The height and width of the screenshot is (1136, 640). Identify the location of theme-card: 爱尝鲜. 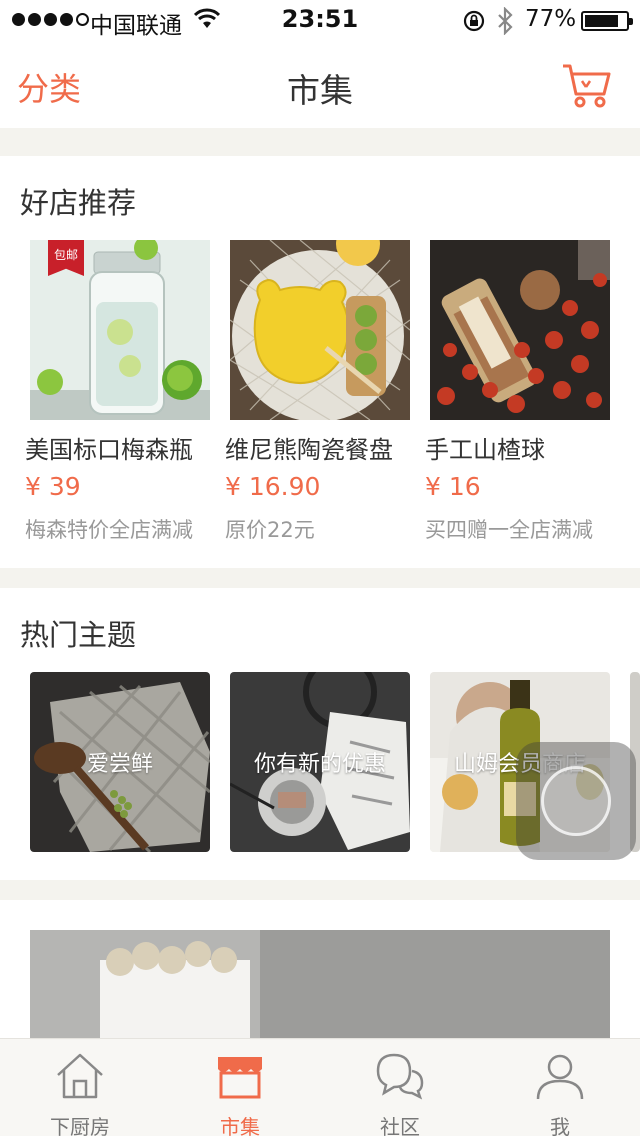
(120, 762).